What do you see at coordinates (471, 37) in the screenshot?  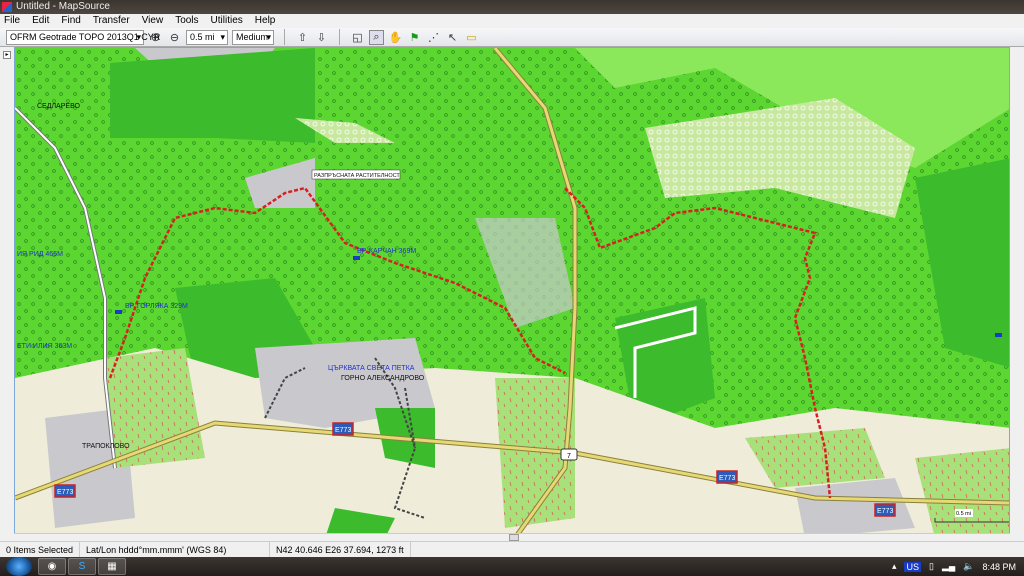 I see `measure-distance-icon: ▭` at bounding box center [471, 37].